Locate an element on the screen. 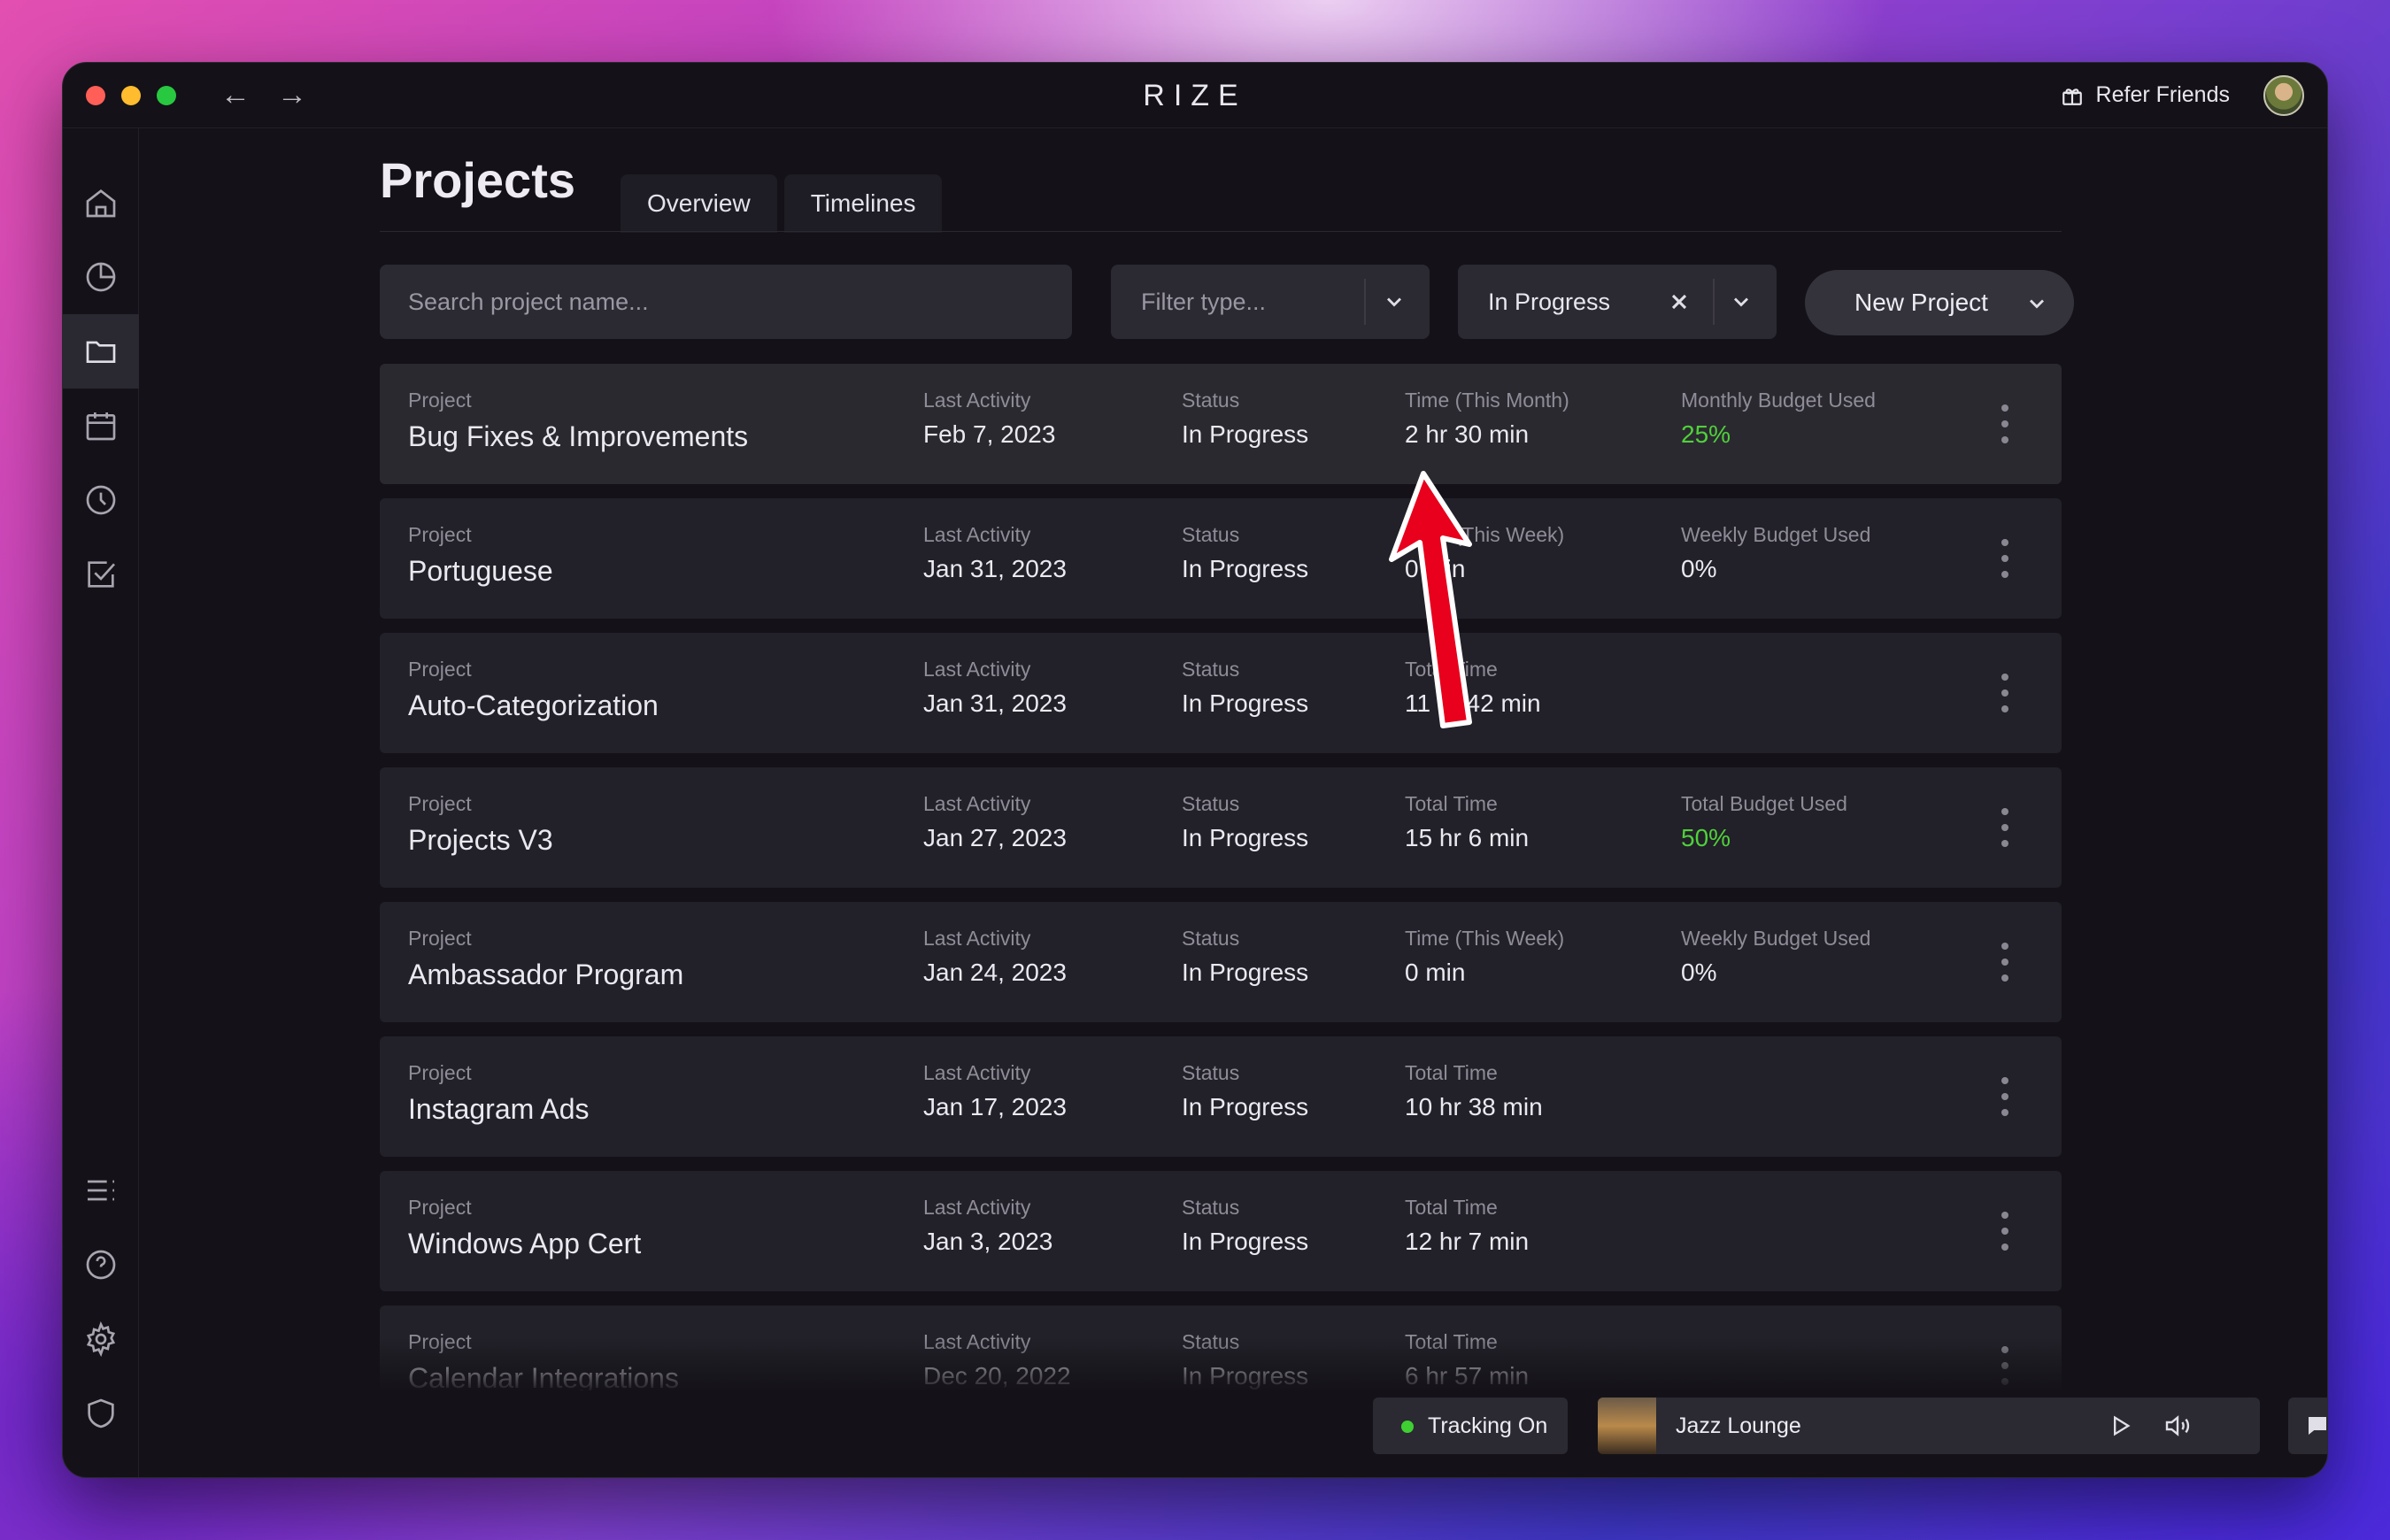  annotation-arrow-icon is located at coordinates (1430, 599).